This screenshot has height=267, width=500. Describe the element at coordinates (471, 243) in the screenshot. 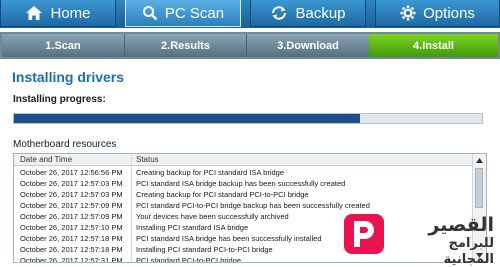

I see `watermark-line-2: للبرامج` at that location.